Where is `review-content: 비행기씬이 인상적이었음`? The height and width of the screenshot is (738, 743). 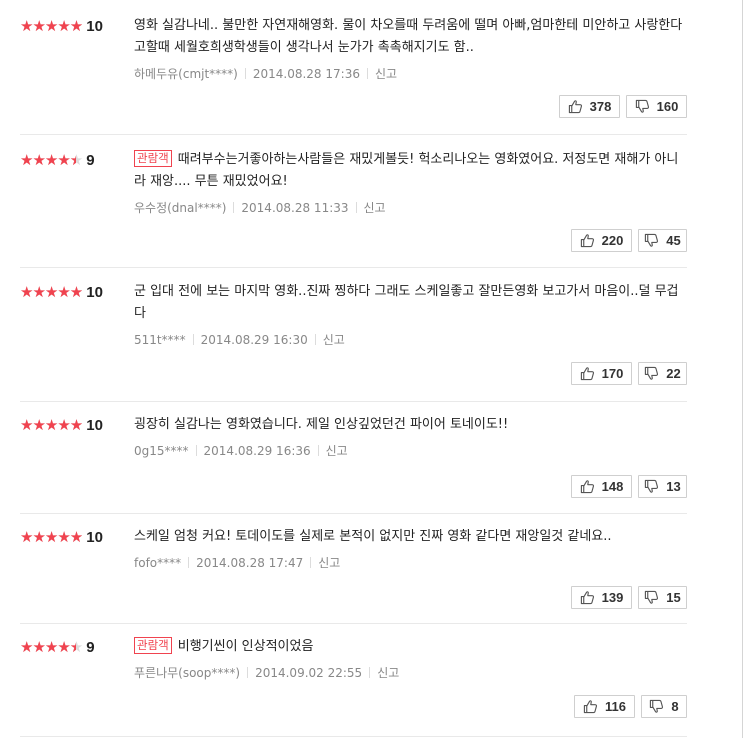
review-content: 비행기씬이 인상적이었음 is located at coordinates (245, 646).